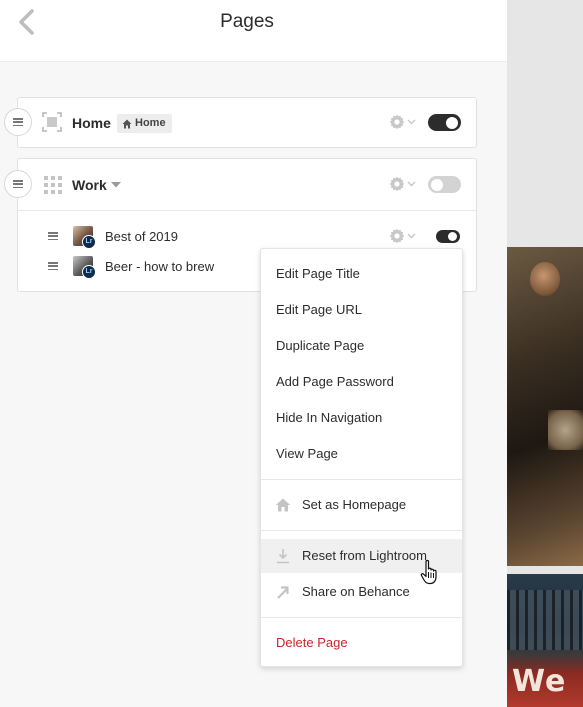 This screenshot has height=707, width=583. I want to click on divider, so click(247, 210).